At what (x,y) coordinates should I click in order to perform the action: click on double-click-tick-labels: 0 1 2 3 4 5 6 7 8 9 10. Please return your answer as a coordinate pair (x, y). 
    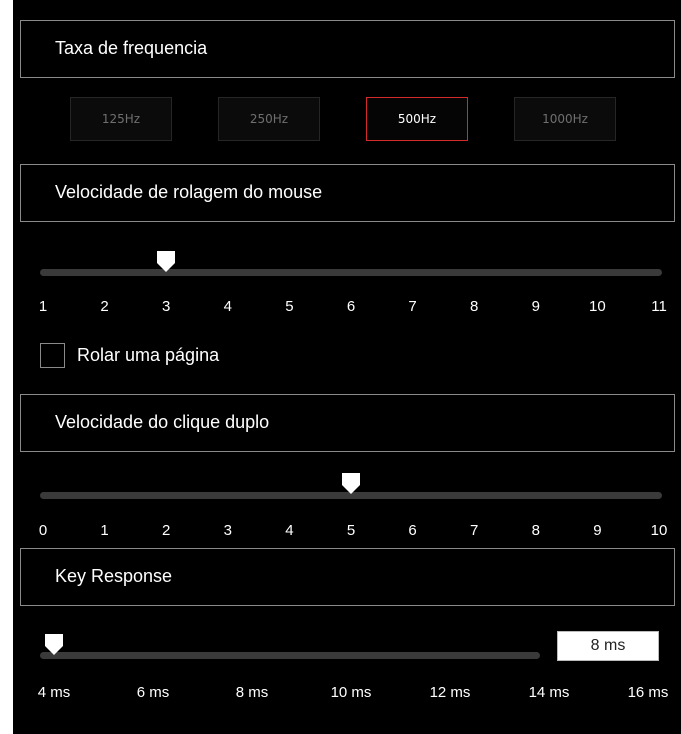
    Looking at the image, I should click on (353, 532).